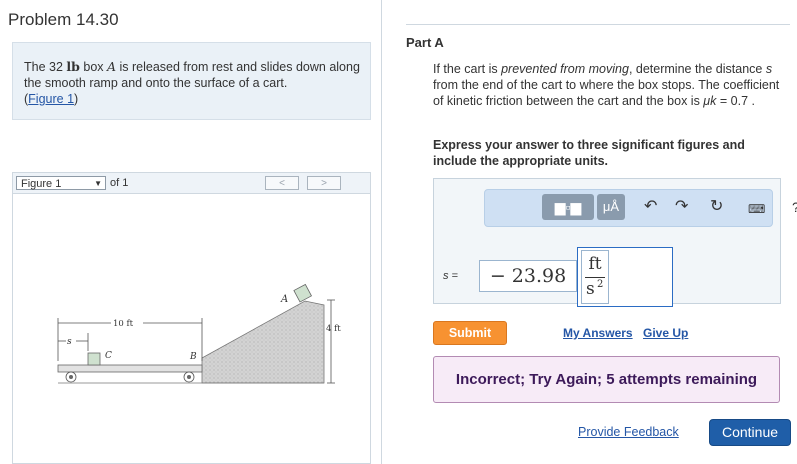  I want to click on units-button: μÅ, so click(611, 207).